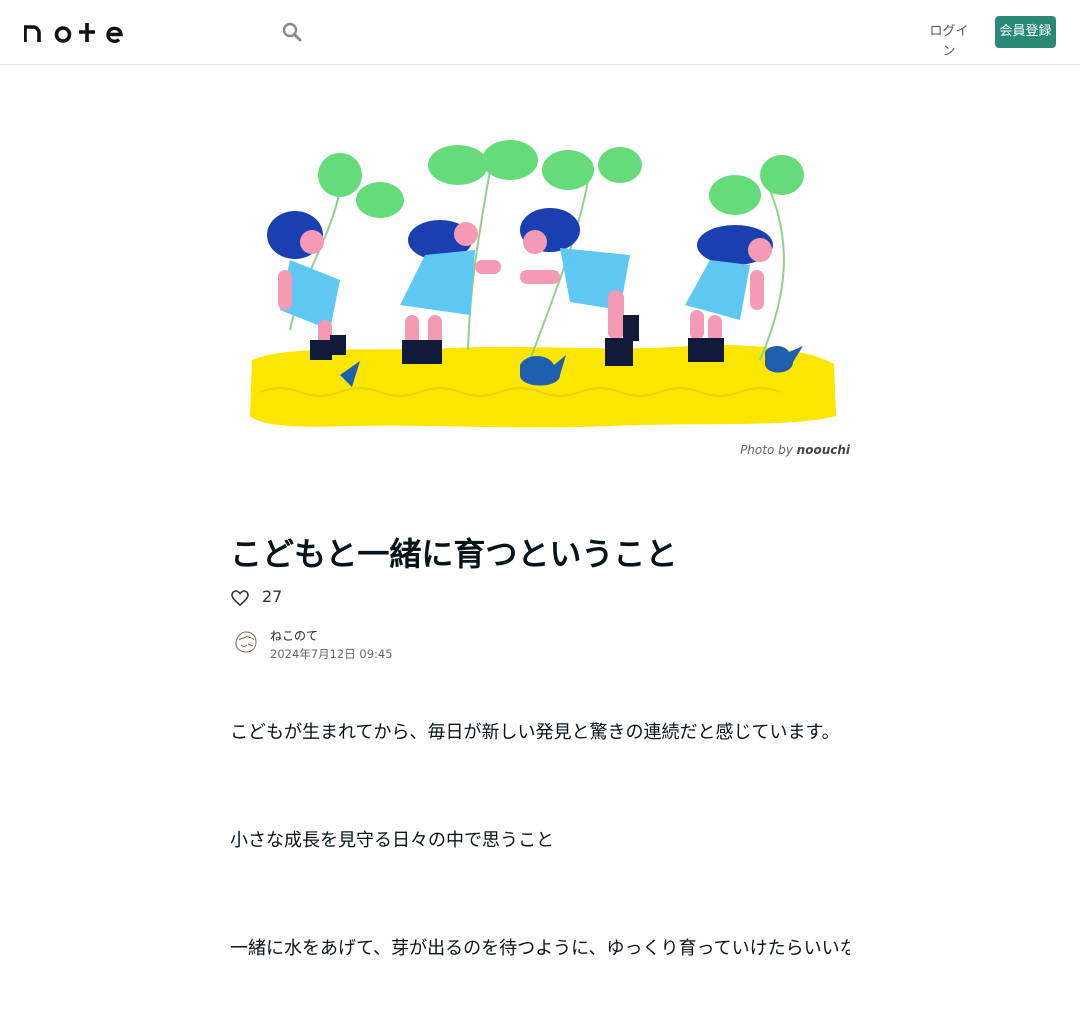  I want to click on top-header: ログイン 会員登録, so click(540, 32).